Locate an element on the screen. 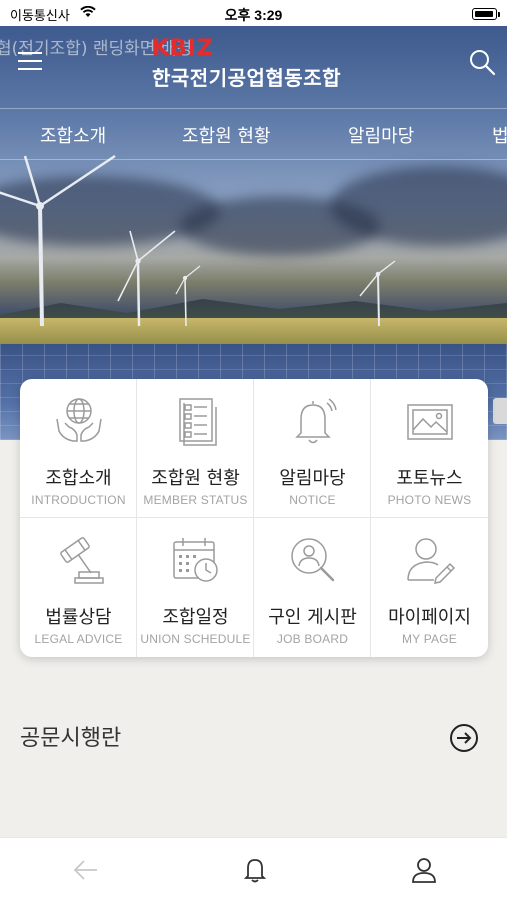  menu-item-sublabel: PHOTO NEWS is located at coordinates (429, 500).